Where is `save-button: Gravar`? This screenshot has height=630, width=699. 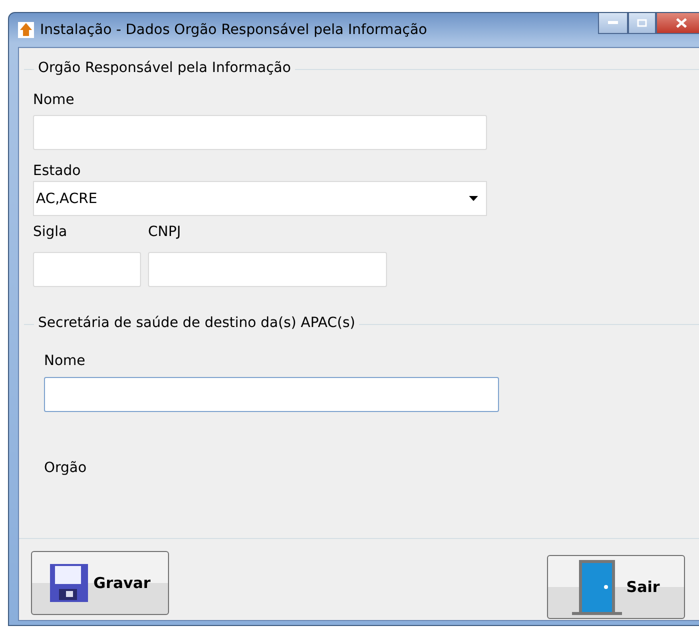 save-button: Gravar is located at coordinates (100, 583).